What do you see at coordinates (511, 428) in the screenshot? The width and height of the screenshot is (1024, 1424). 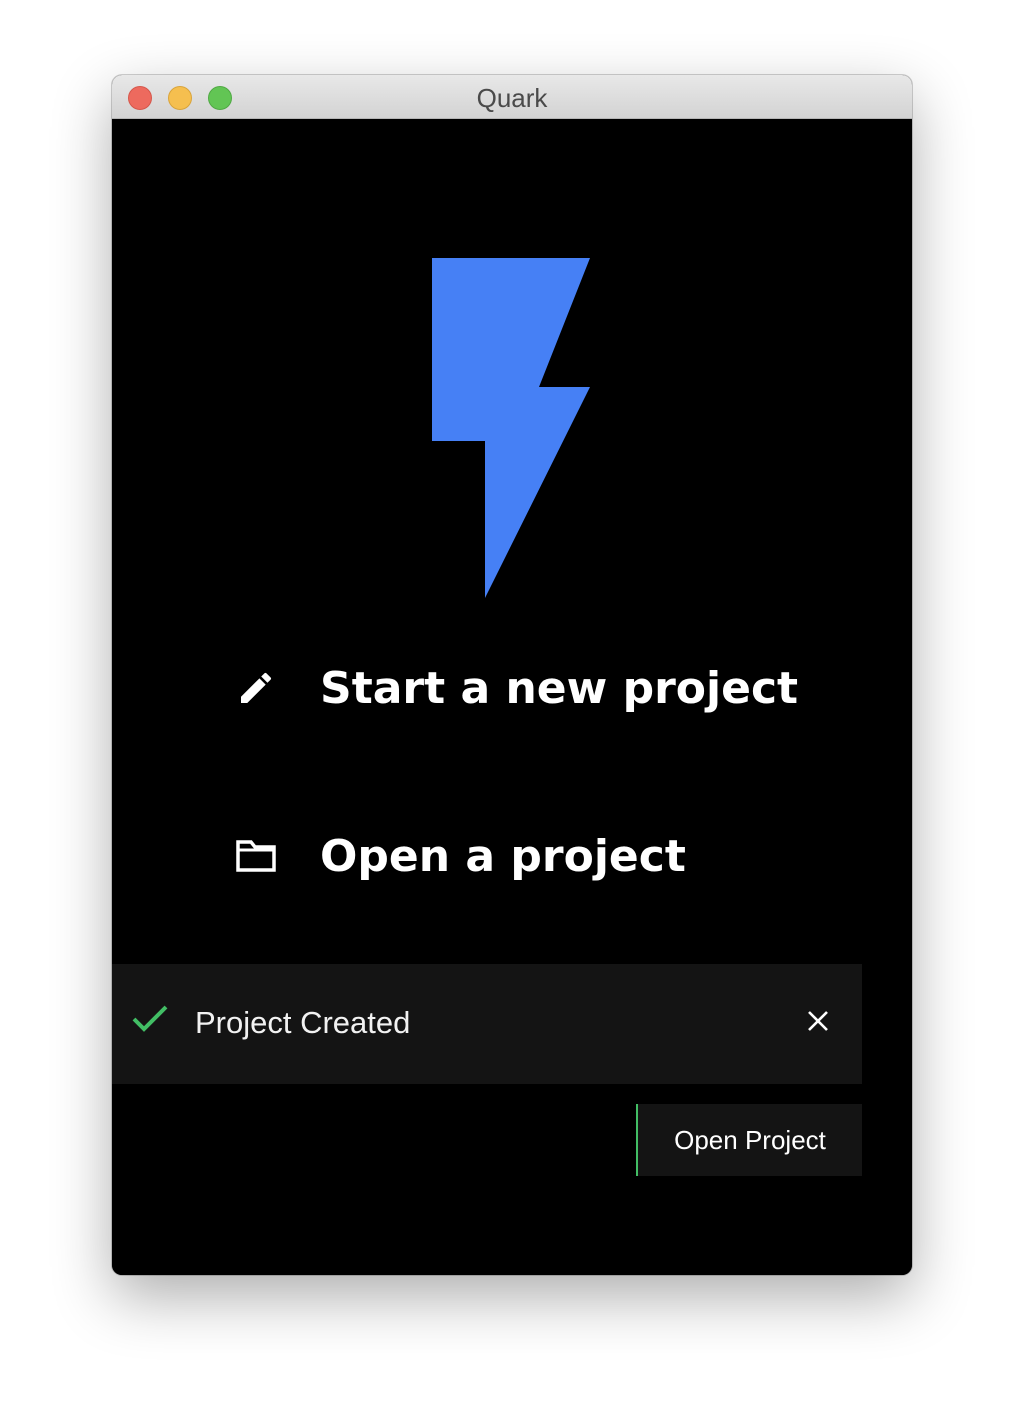 I see `lightning-bolt-logo` at bounding box center [511, 428].